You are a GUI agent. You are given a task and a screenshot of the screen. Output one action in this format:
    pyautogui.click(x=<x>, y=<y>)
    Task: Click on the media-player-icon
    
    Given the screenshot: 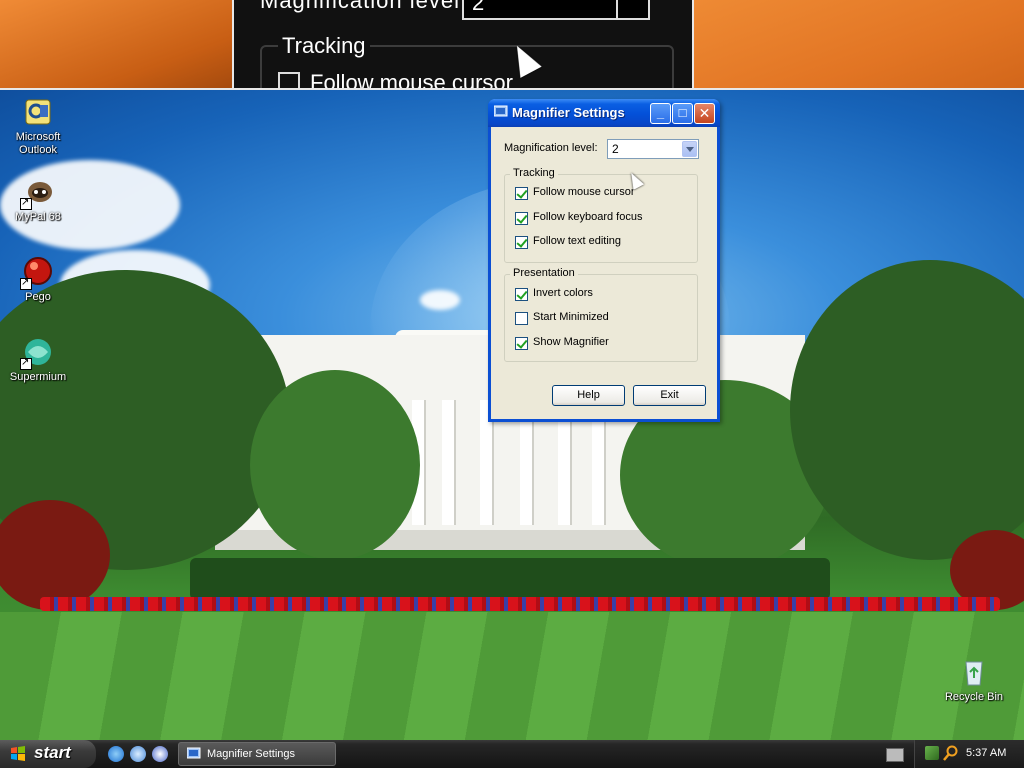 What is the action you would take?
    pyautogui.click(x=160, y=754)
    